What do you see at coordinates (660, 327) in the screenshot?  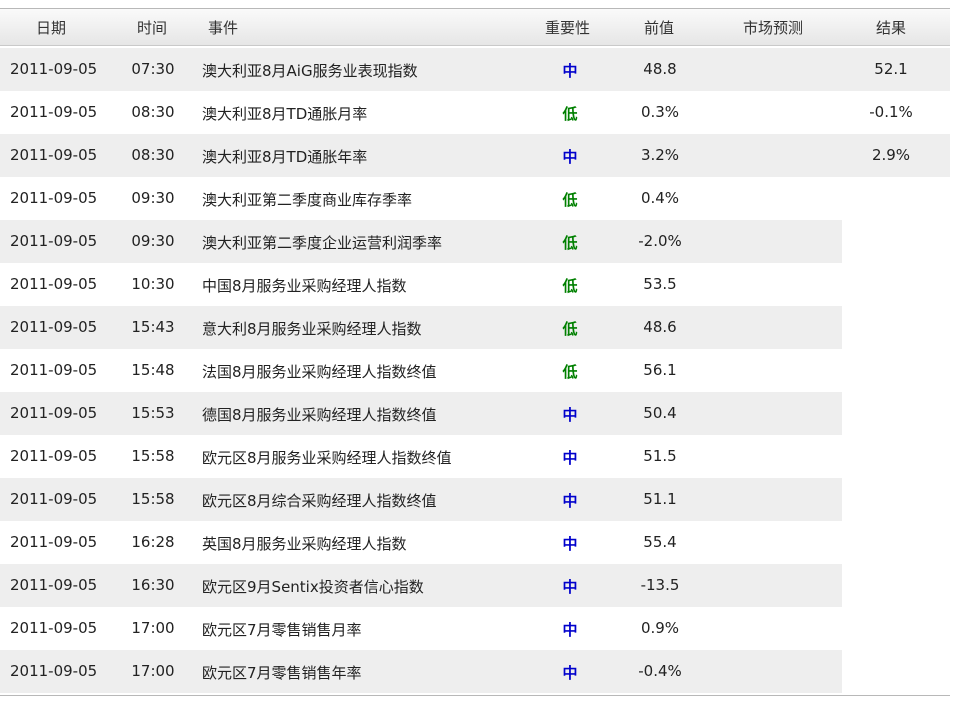 I see `cell-previous: 48.6` at bounding box center [660, 327].